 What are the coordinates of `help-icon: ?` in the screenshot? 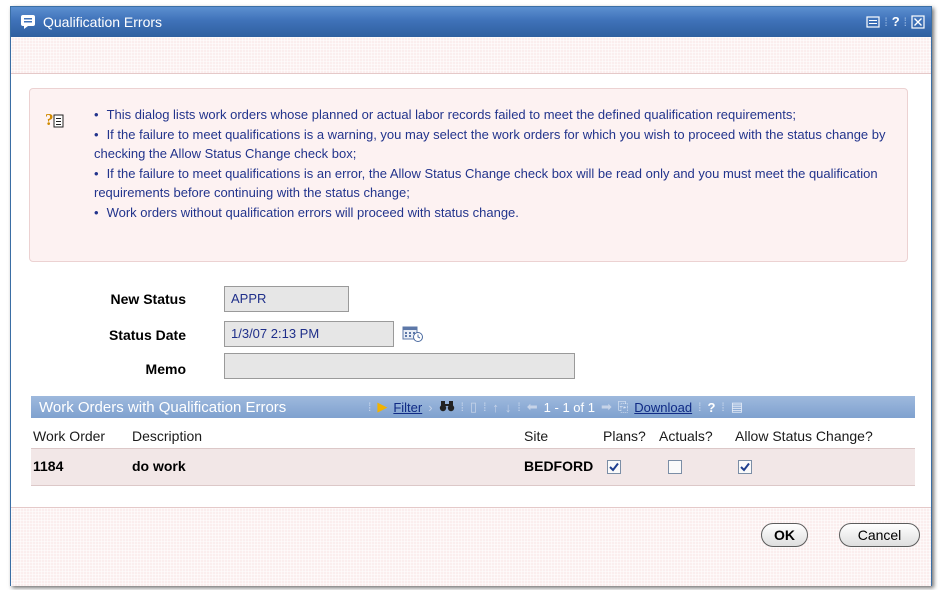 It's located at (55, 120).